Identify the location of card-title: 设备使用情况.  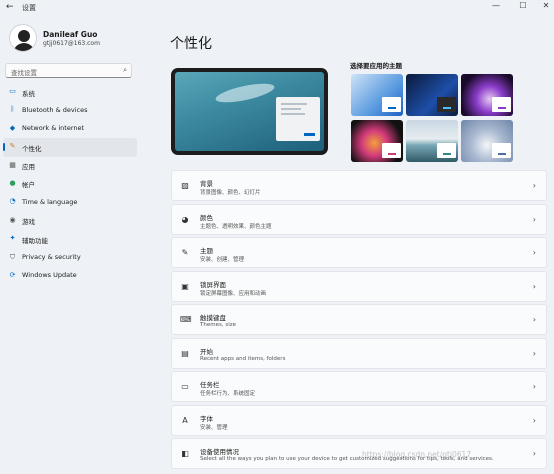
(219, 452).